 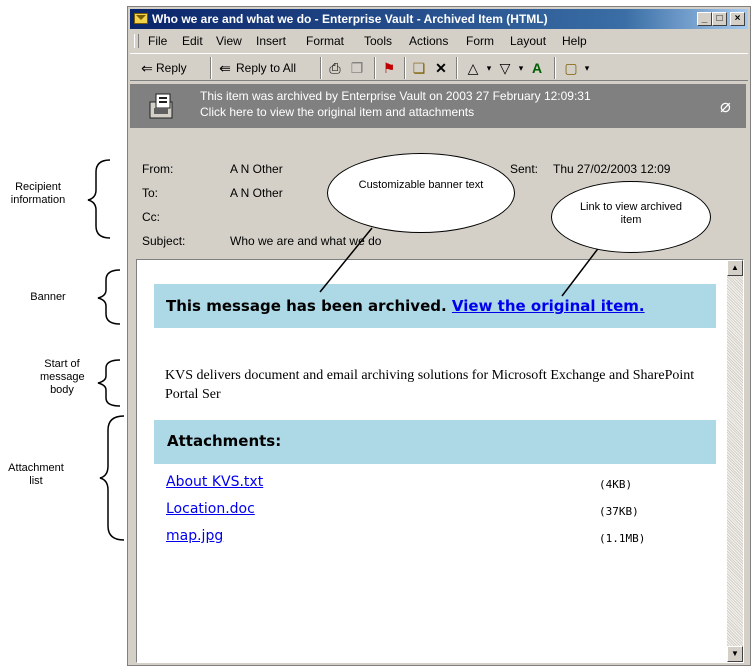 I want to click on attachment-size: (4KB), so click(x=616, y=484).